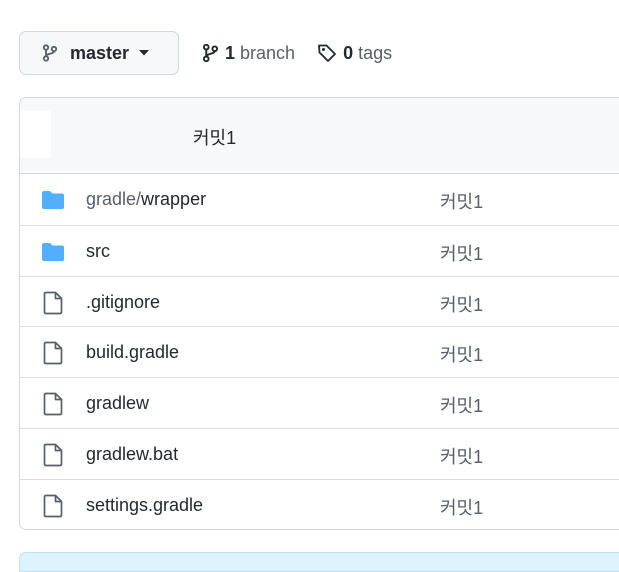  I want to click on file-name-link: settings.gradle, so click(144, 505).